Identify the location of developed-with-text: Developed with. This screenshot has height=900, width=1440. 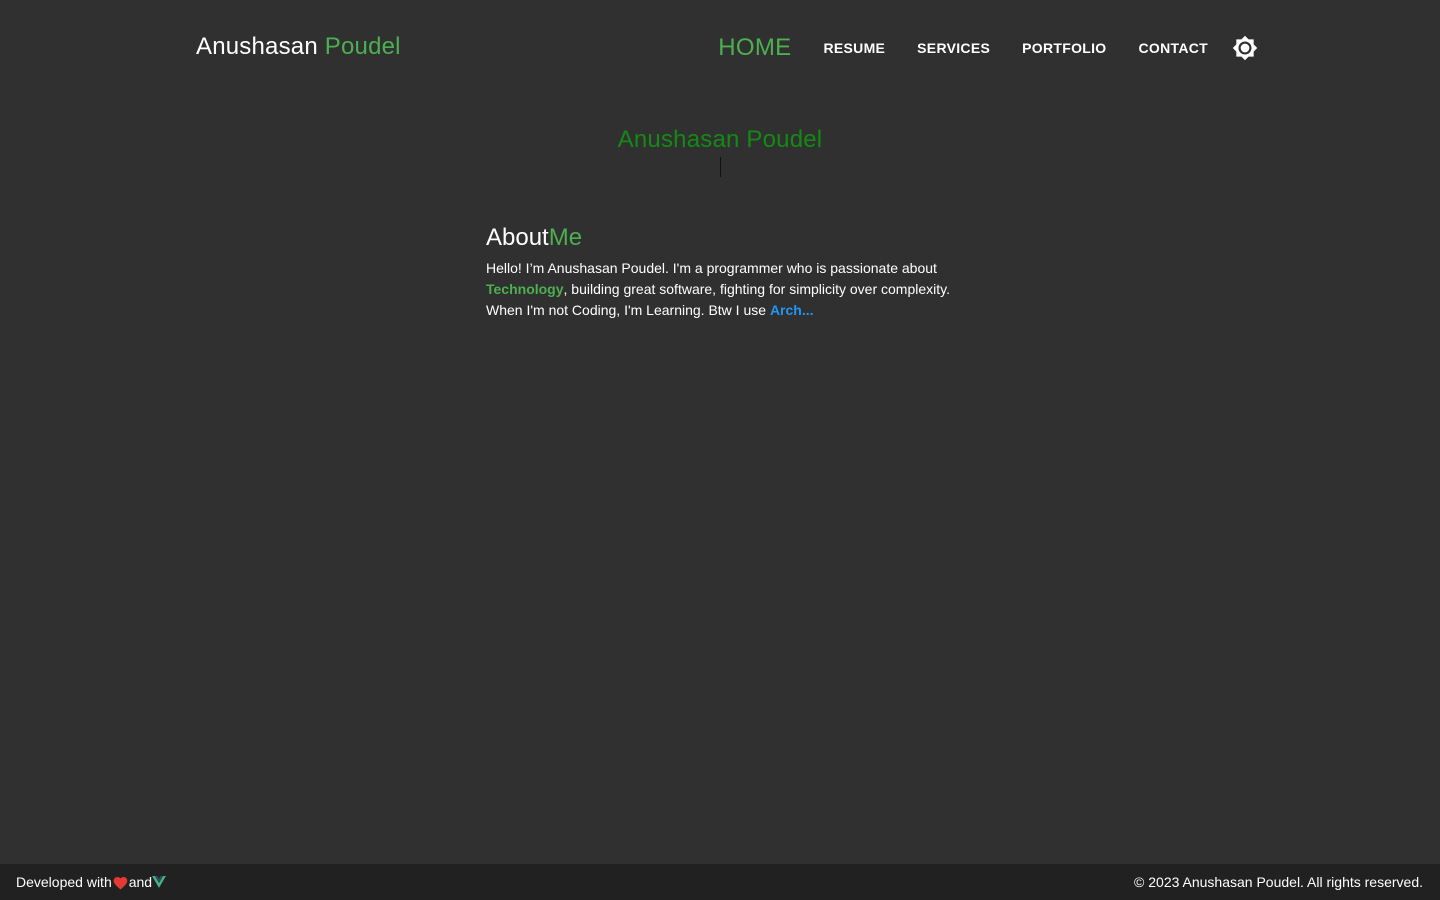
(64, 882).